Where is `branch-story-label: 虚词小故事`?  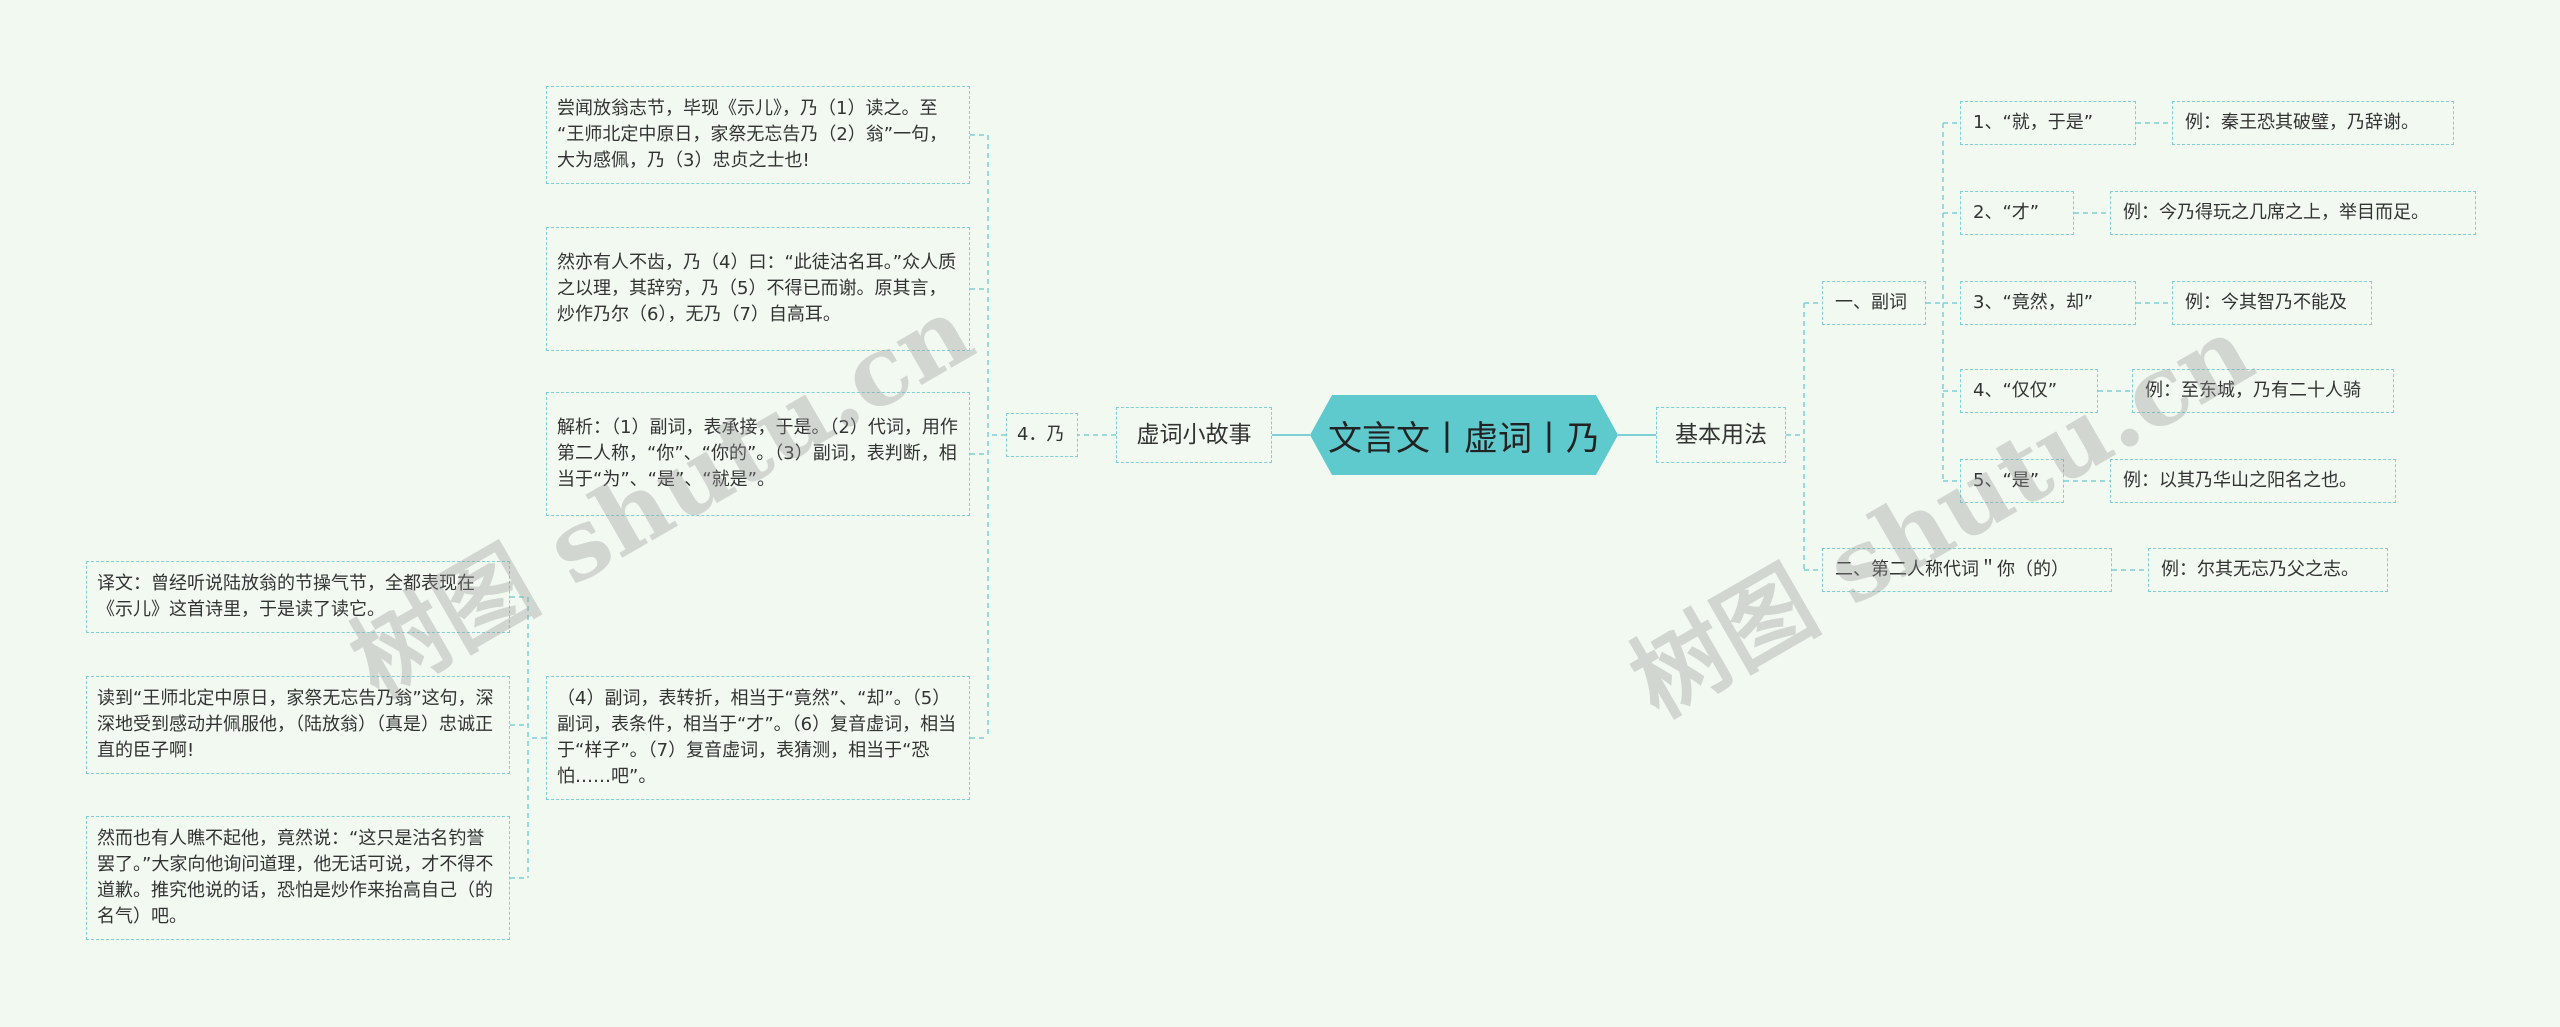 branch-story-label: 虚词小故事 is located at coordinates (1194, 435).